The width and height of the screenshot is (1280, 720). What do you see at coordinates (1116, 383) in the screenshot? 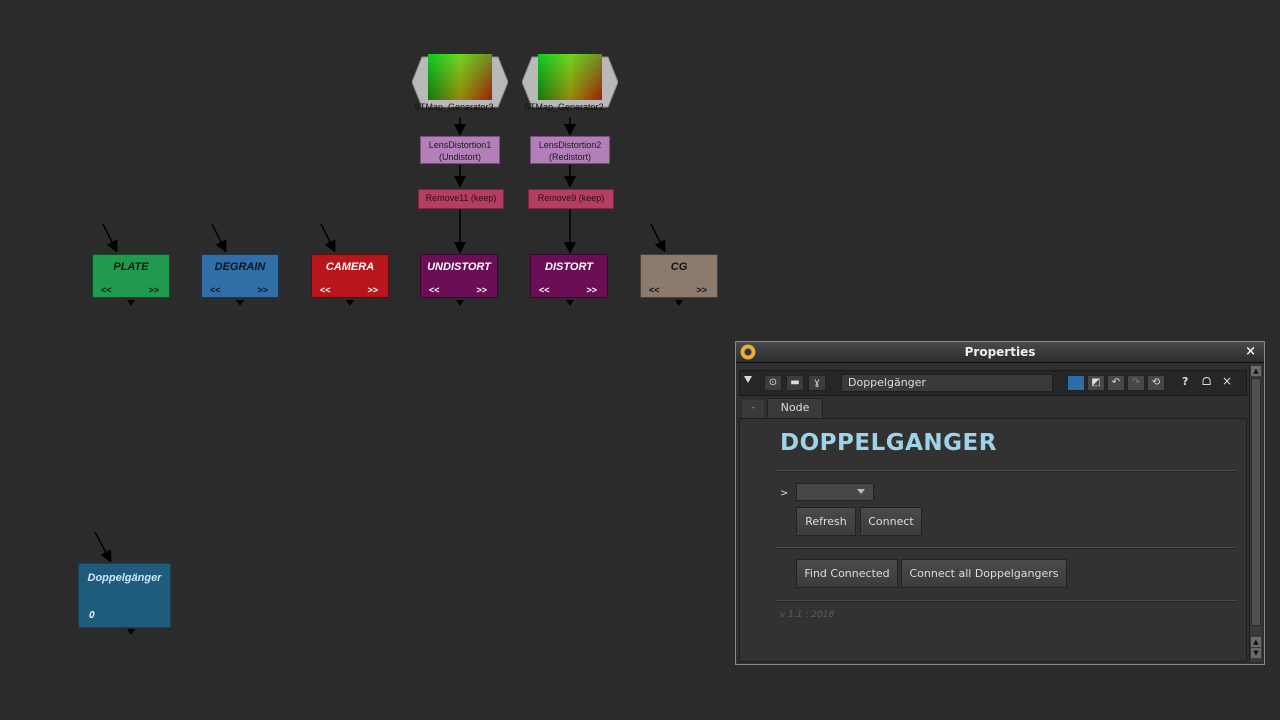
I see `undo-icon: ↶` at bounding box center [1116, 383].